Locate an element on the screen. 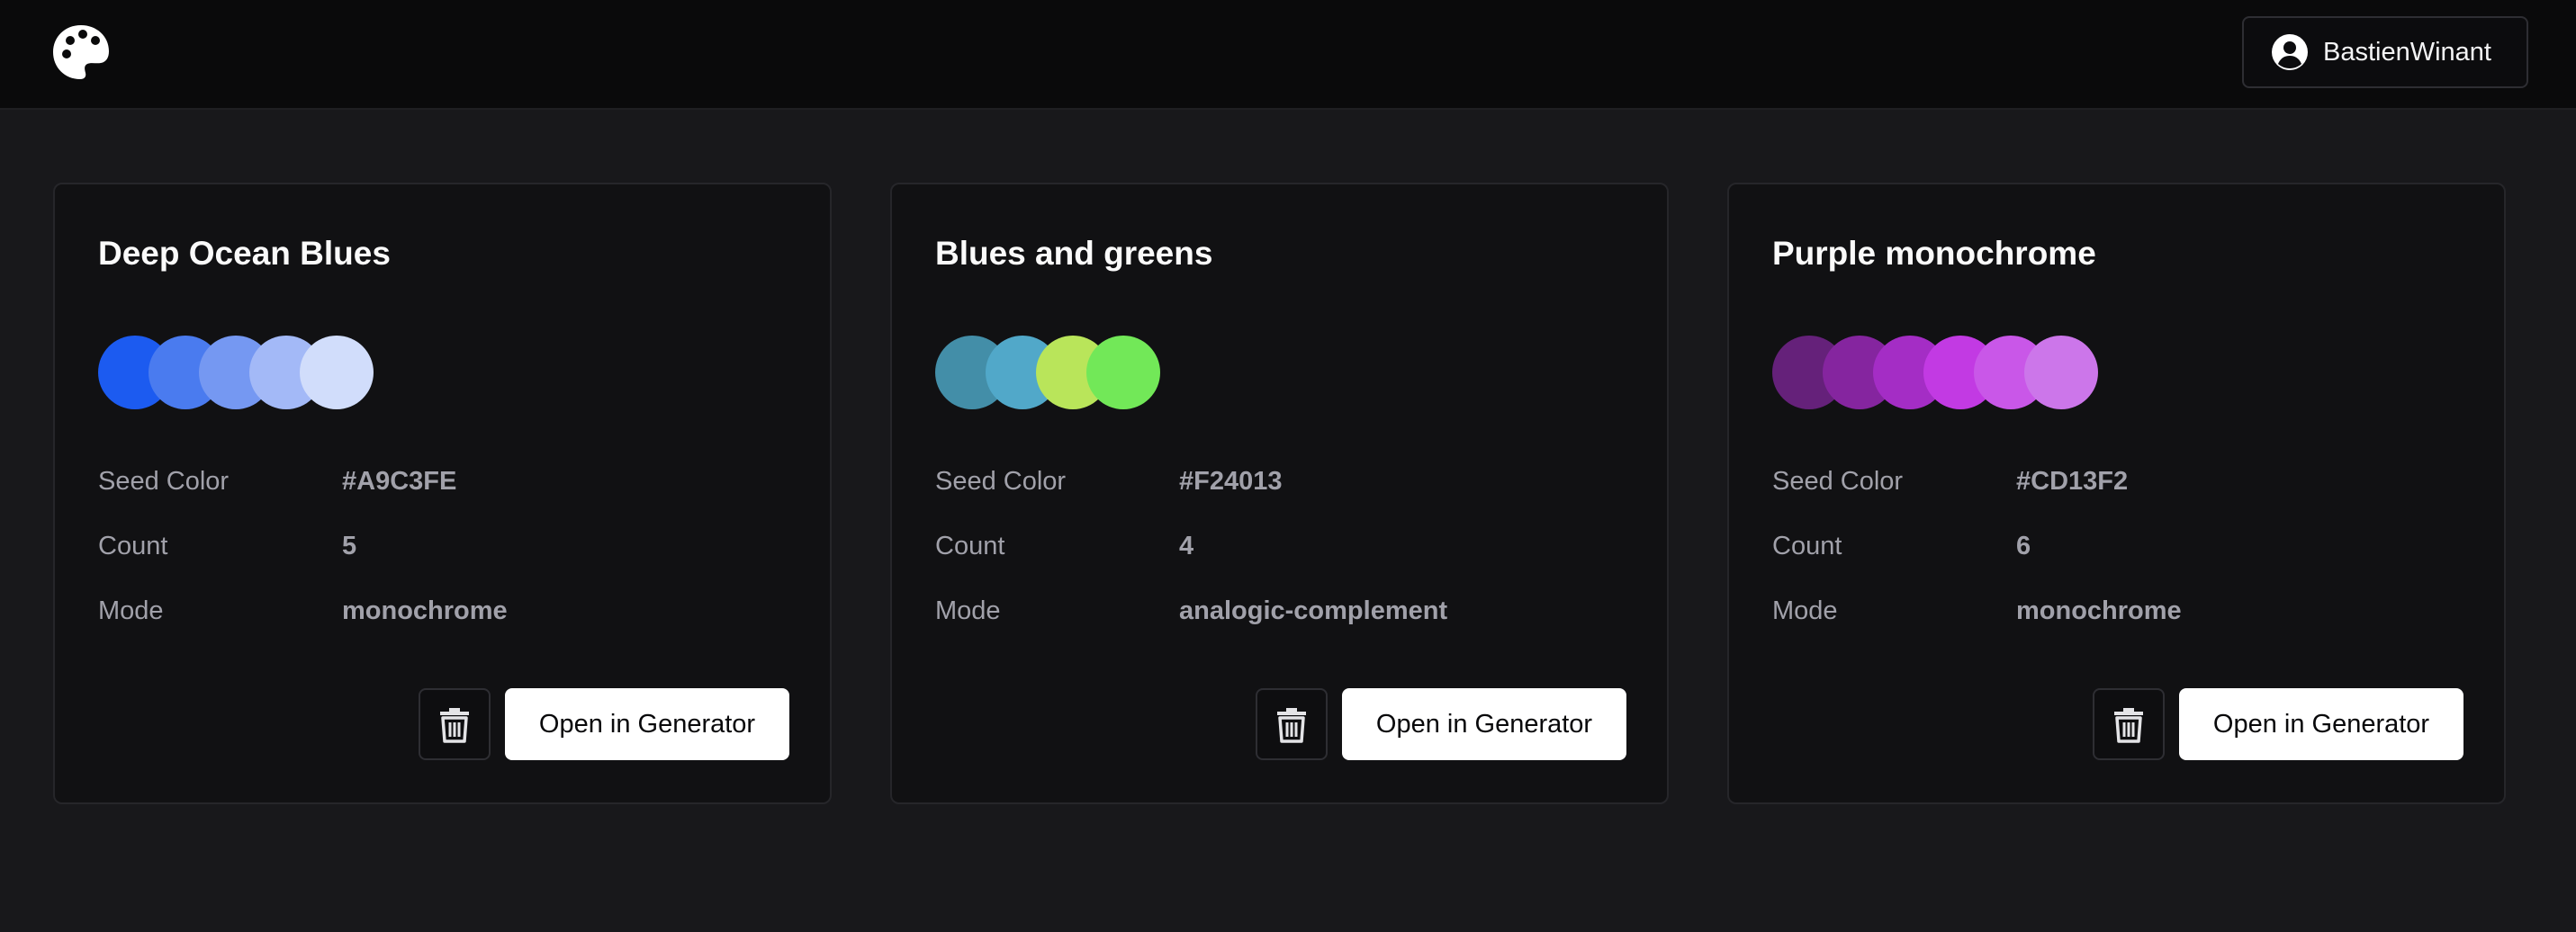 The height and width of the screenshot is (932, 2576). user-menu-button: BastienWinant is located at coordinates (2385, 52).